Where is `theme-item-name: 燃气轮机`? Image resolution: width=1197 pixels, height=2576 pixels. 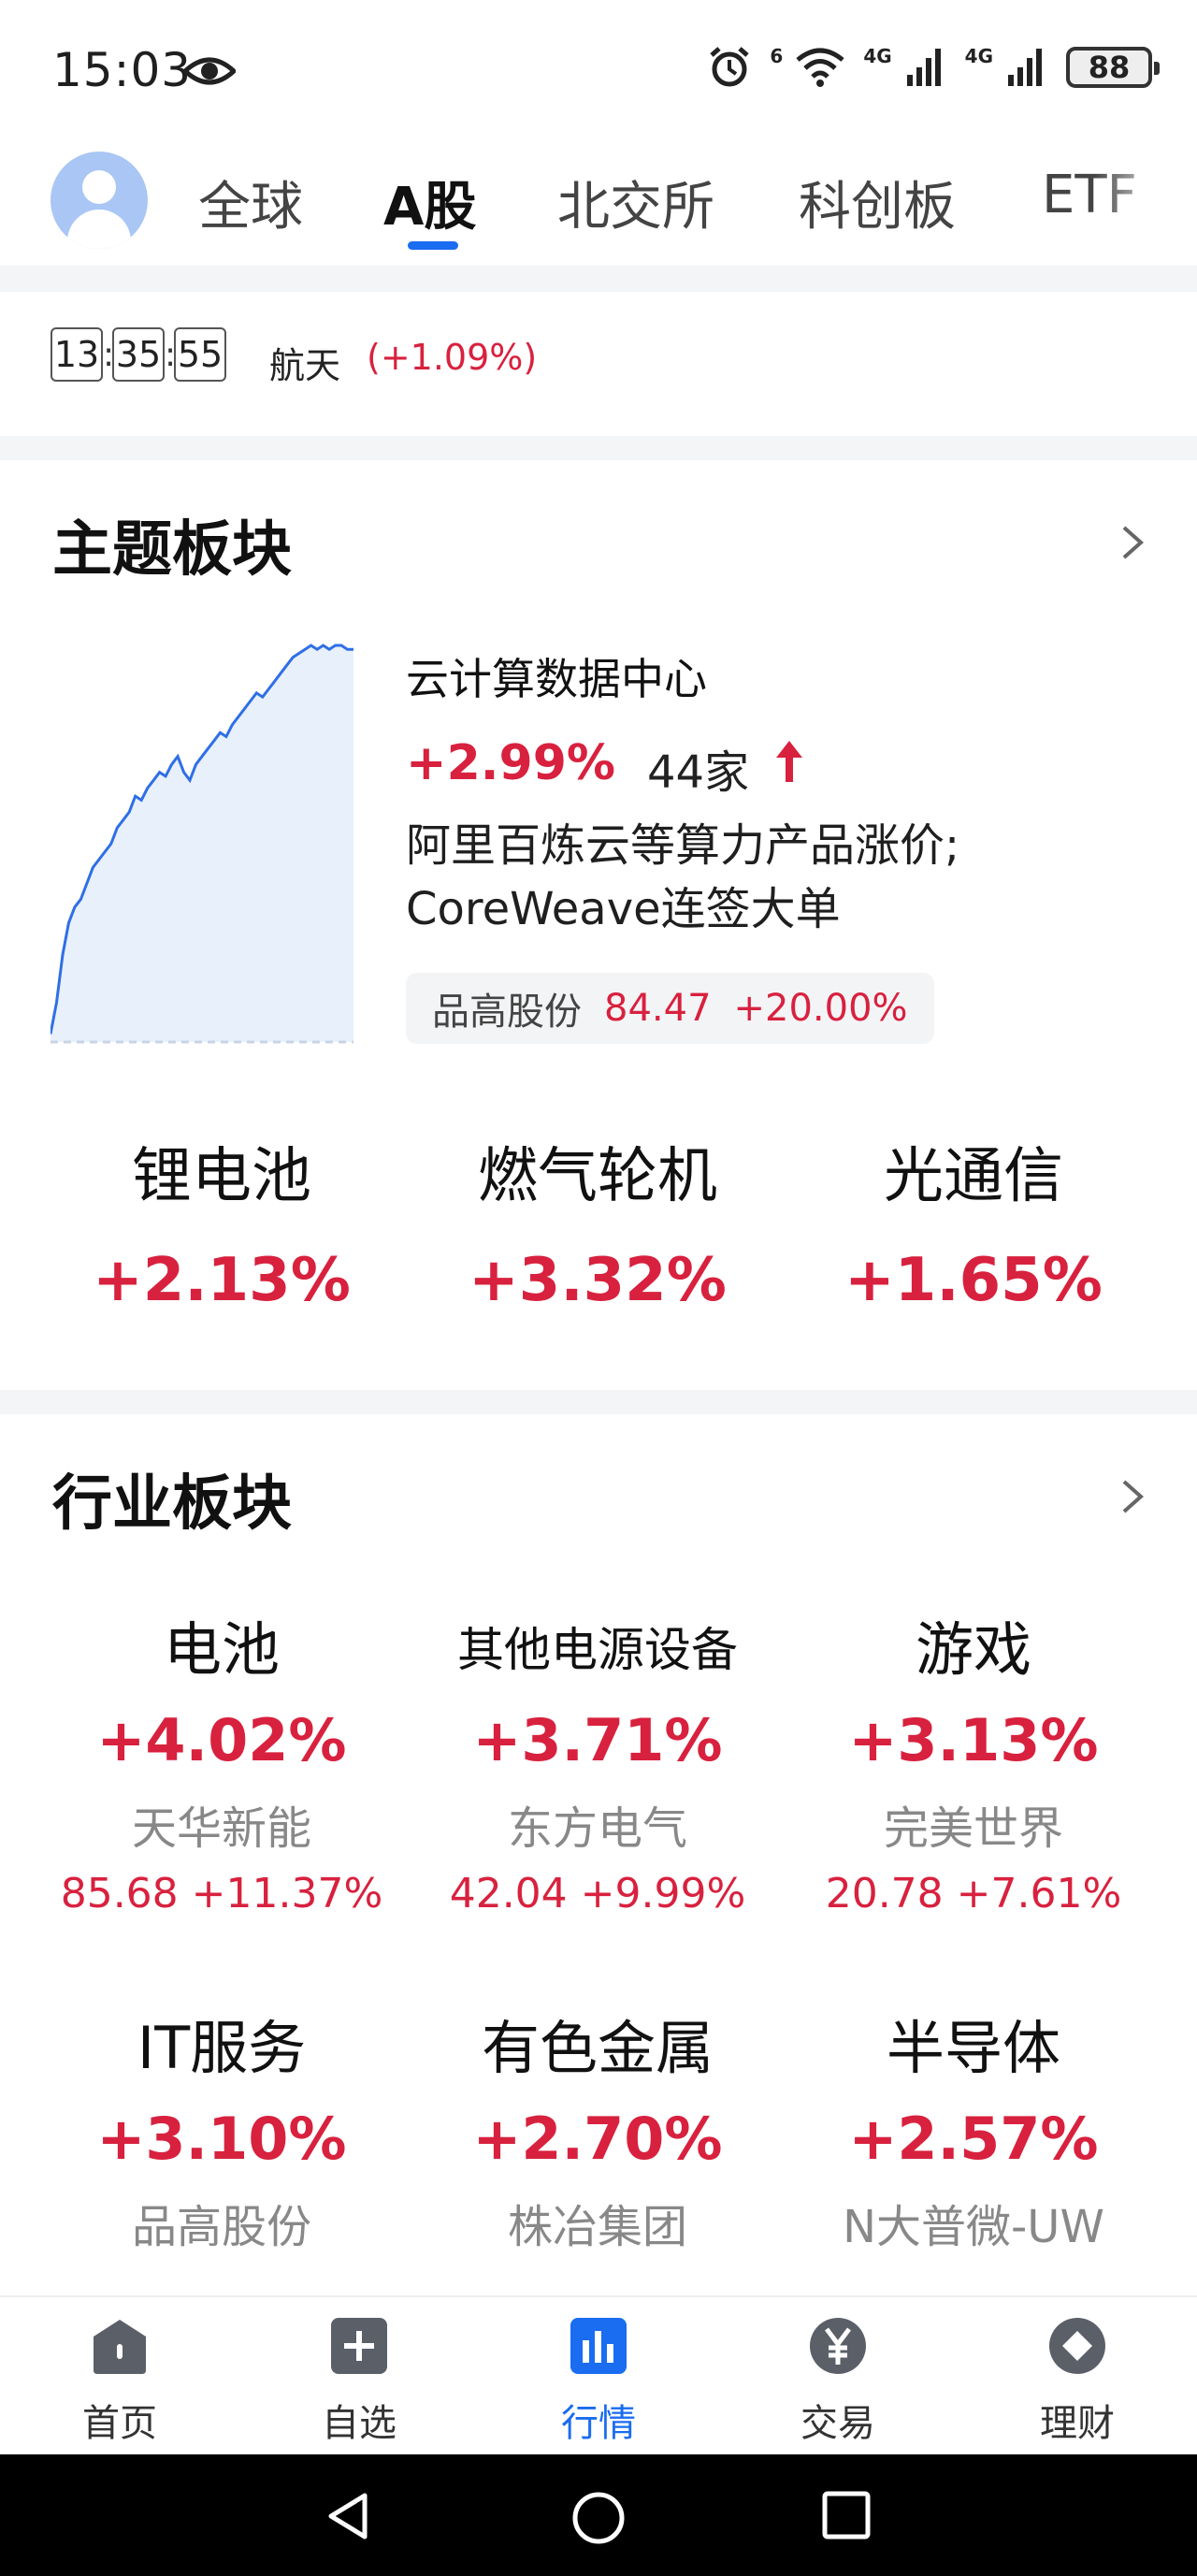 theme-item-name: 燃气轮机 is located at coordinates (597, 1176).